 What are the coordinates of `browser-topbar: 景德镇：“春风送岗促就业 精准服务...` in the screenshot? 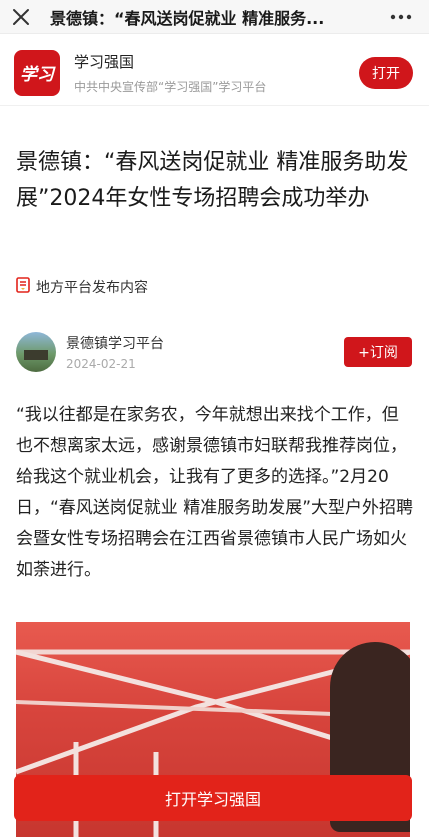 It's located at (214, 17).